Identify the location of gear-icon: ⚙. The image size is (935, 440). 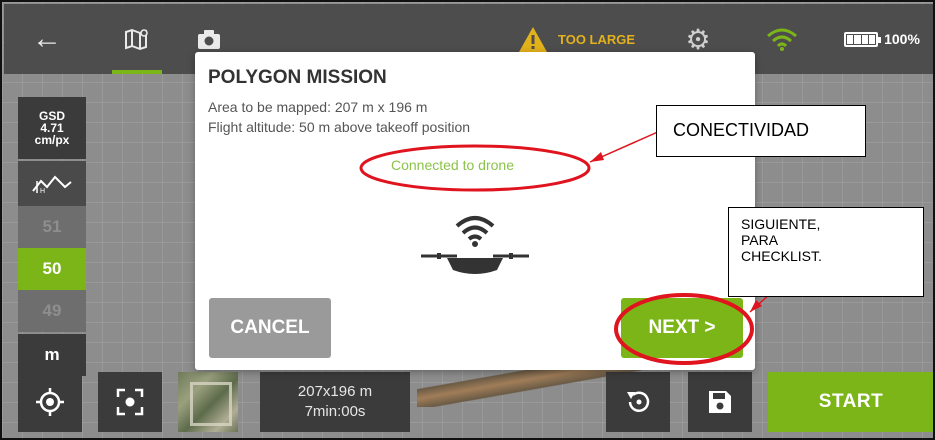
(698, 39).